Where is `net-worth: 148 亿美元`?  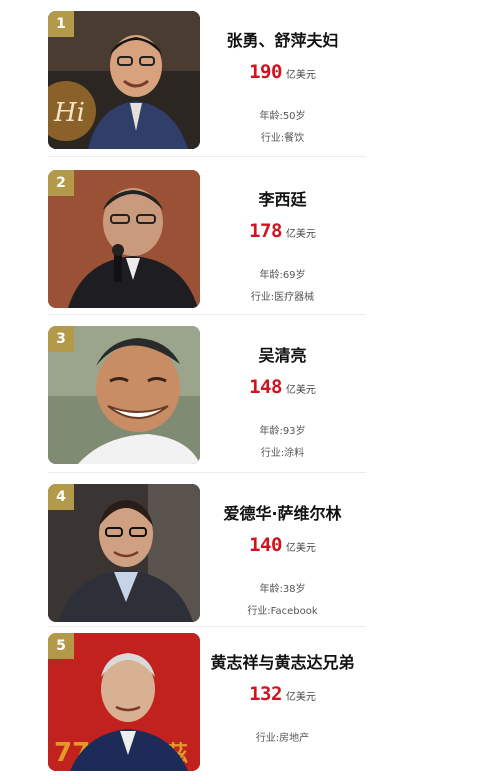 net-worth: 148 亿美元 is located at coordinates (282, 387).